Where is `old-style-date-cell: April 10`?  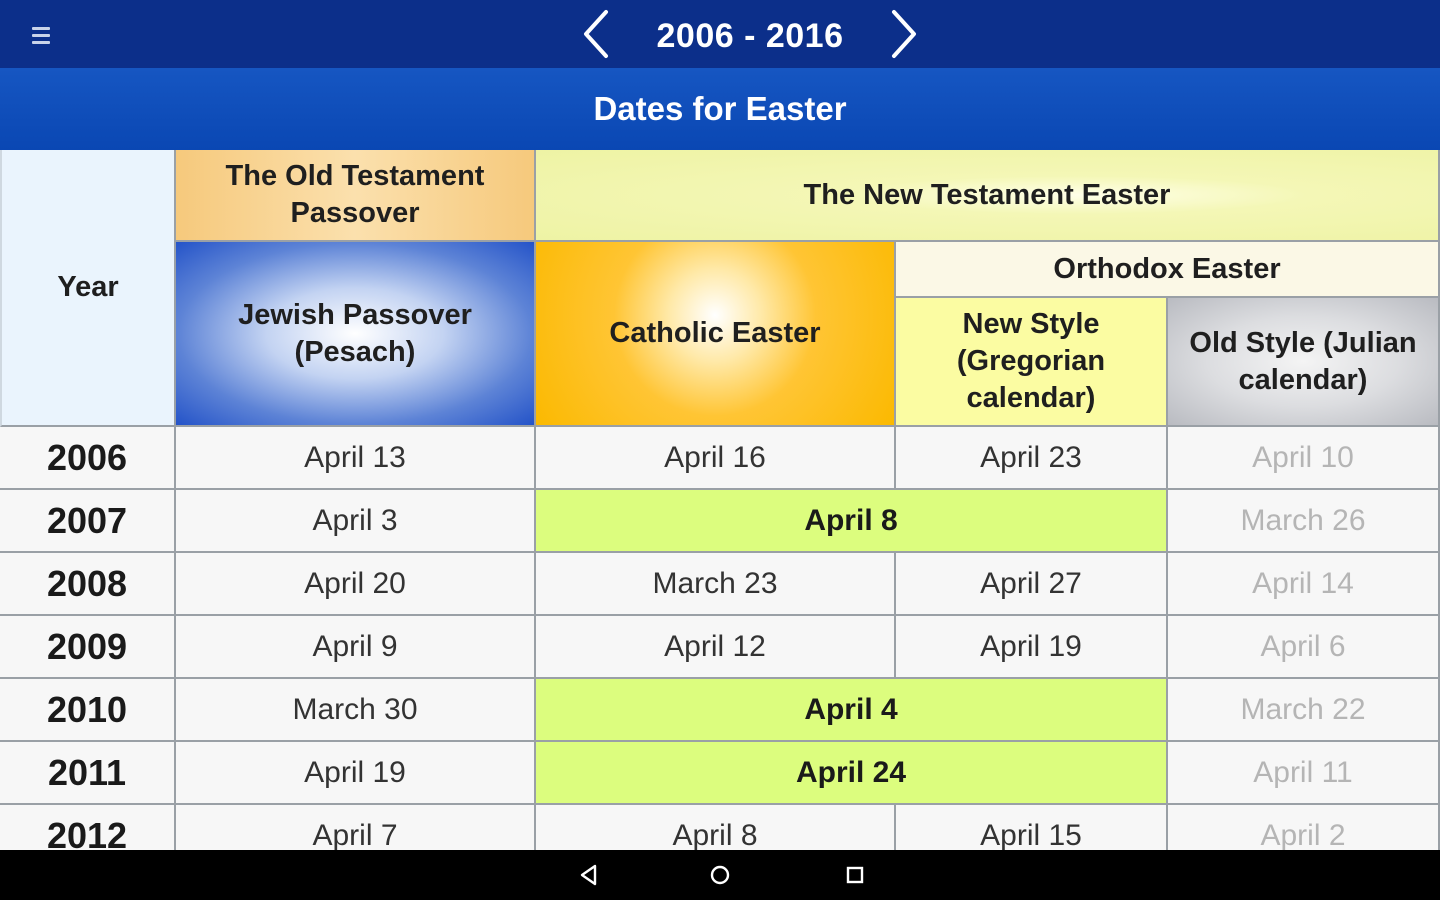
old-style-date-cell: April 10 is located at coordinates (1304, 458).